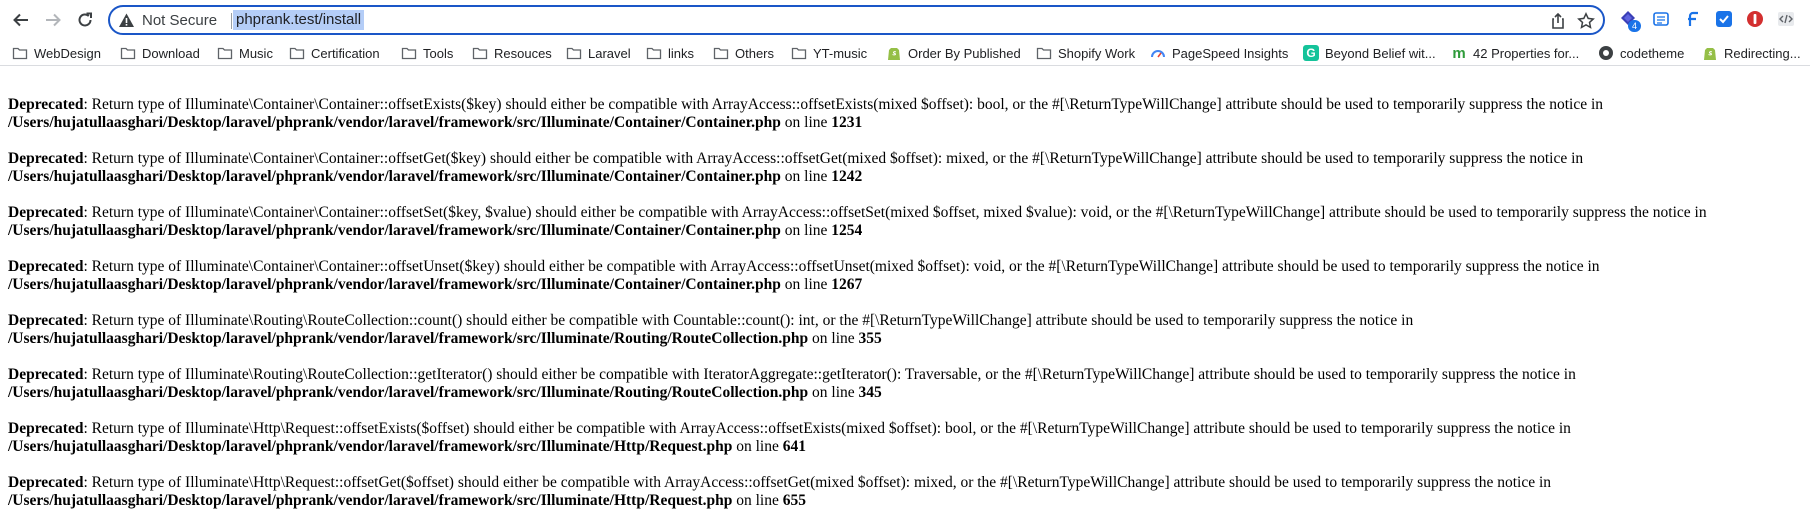 This screenshot has width=1810, height=527. I want to click on bookmark-tools: Tools, so click(427, 53).